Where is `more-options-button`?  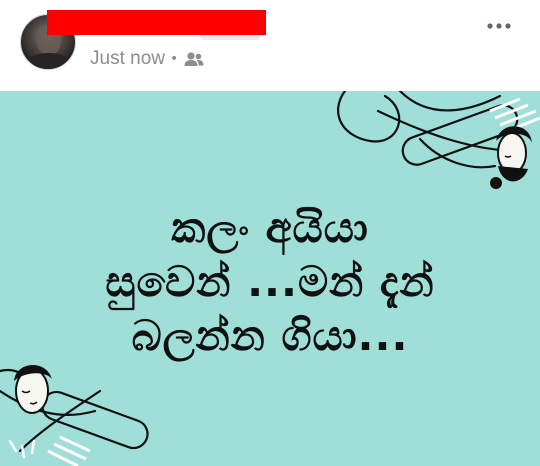
more-options-button is located at coordinates (500, 26).